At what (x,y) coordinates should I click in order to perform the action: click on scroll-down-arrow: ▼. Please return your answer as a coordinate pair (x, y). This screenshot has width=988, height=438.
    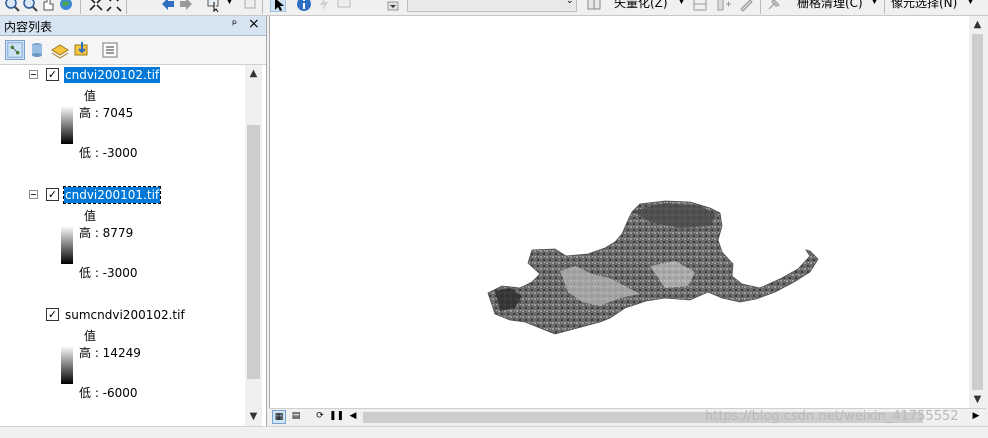
    Looking at the image, I should click on (253, 416).